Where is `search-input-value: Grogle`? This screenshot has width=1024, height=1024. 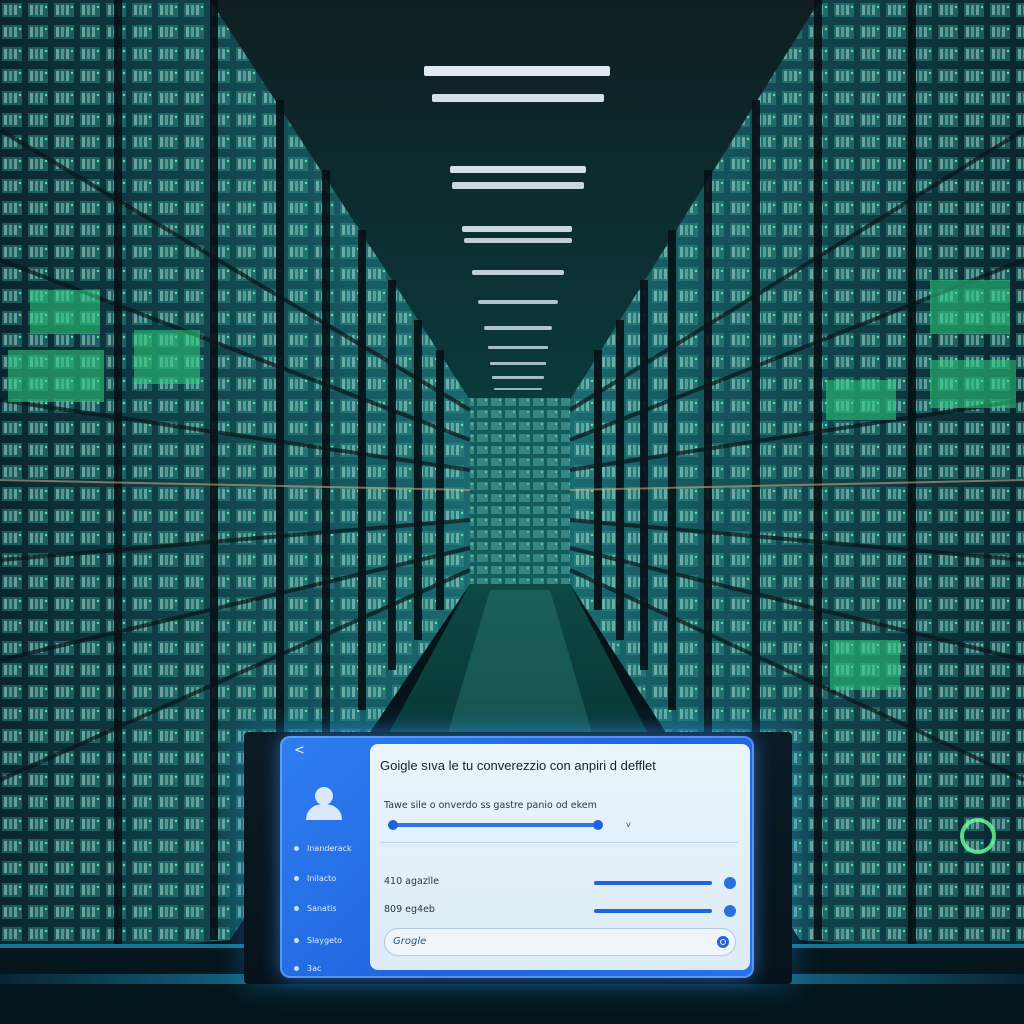
search-input-value: Grogle is located at coordinates (410, 941).